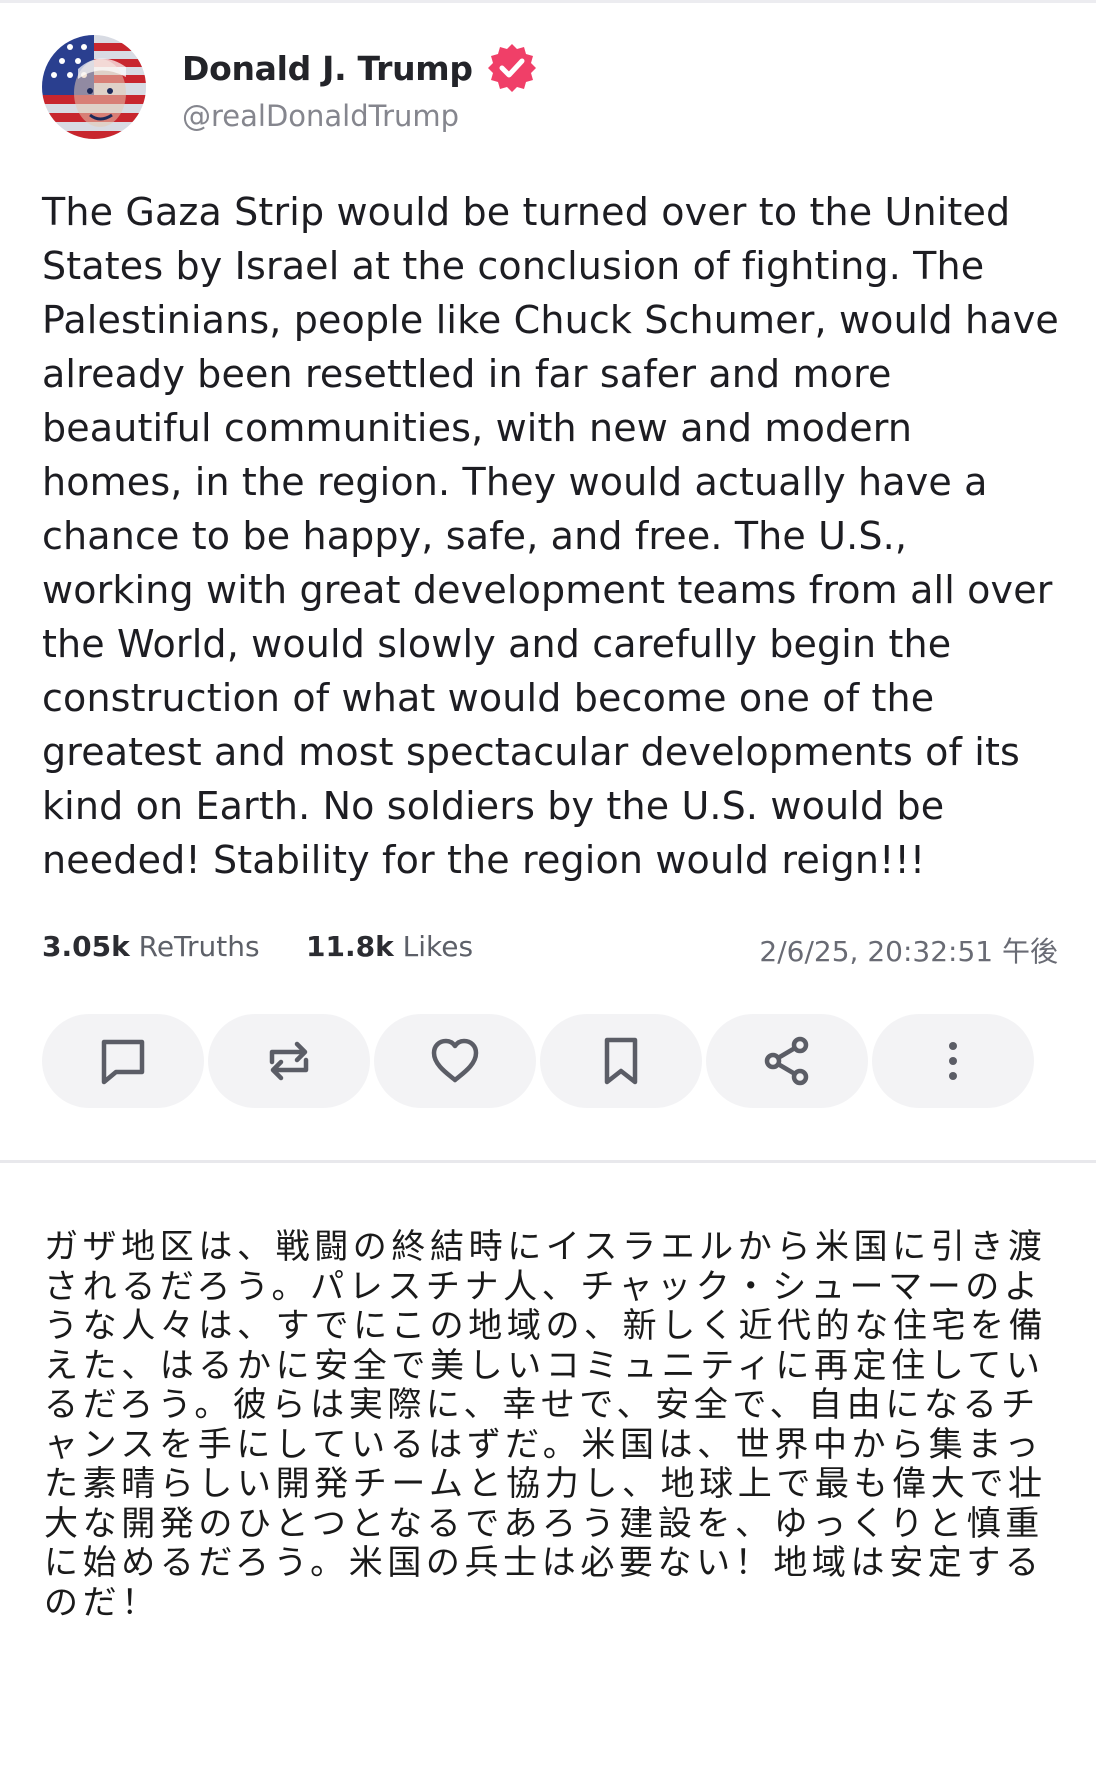 The height and width of the screenshot is (1775, 1096). What do you see at coordinates (548, 1161) in the screenshot?
I see `section-divider` at bounding box center [548, 1161].